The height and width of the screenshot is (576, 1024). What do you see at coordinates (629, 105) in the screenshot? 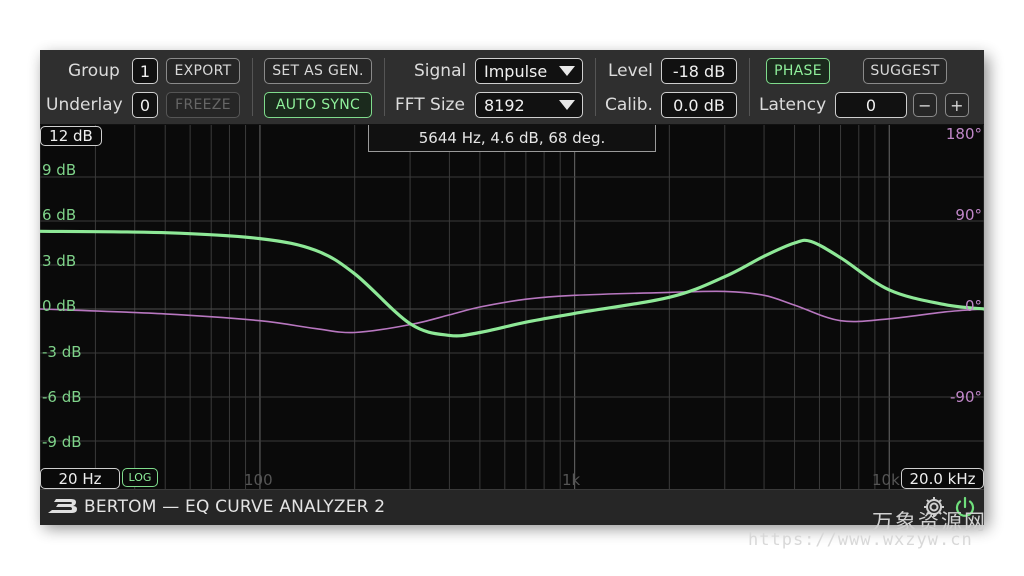
I see `calib-label: Calib.` at bounding box center [629, 105].